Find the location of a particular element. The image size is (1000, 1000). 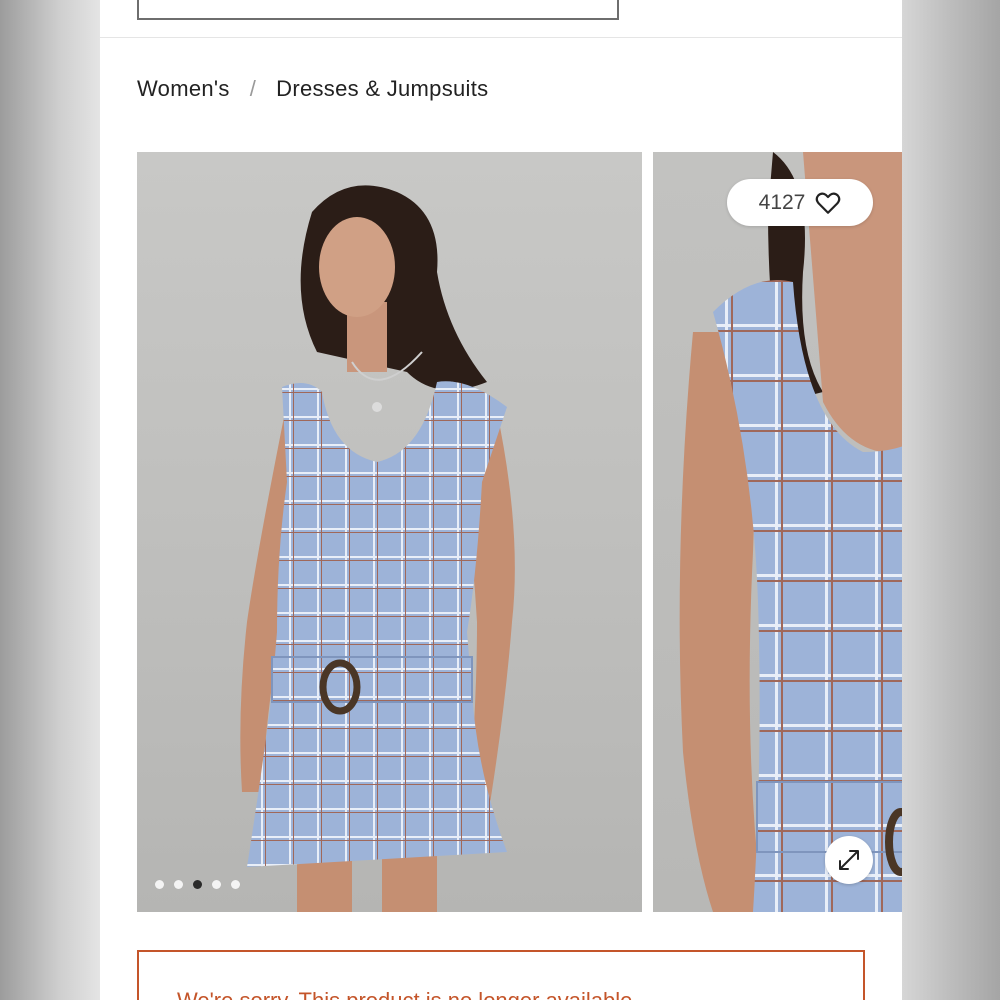

pagination-dot-active is located at coordinates (197, 884).